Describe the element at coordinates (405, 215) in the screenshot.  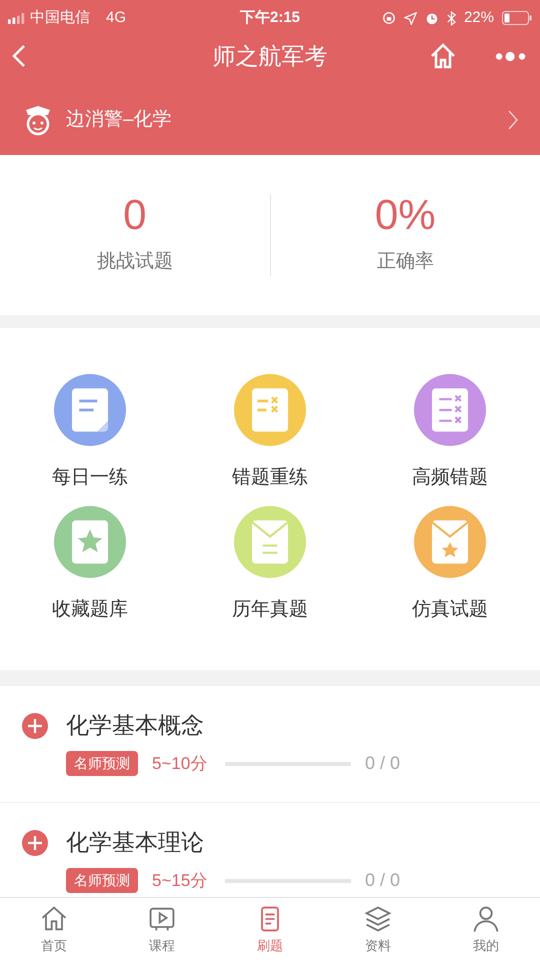
I see `stat-value: 0%` at that location.